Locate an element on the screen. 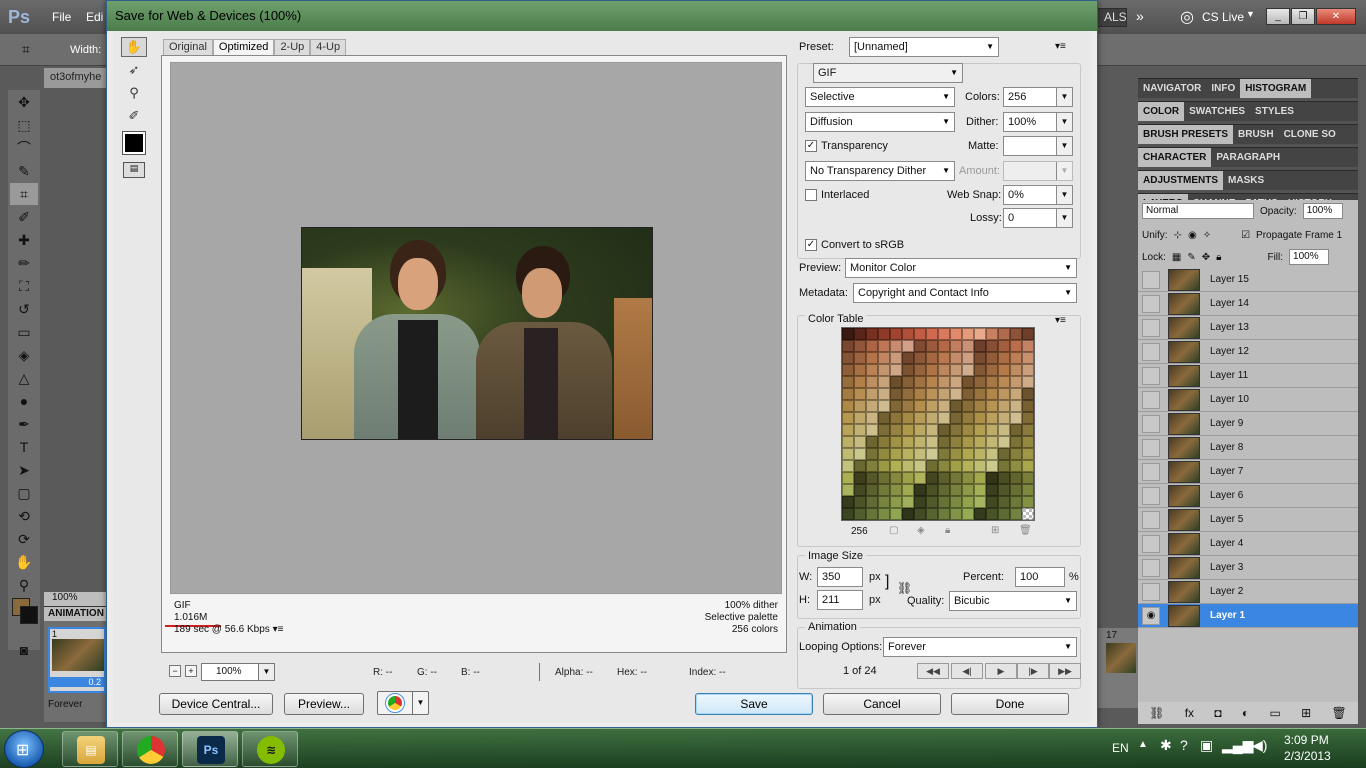  type-tool-icon: T is located at coordinates (24, 447).